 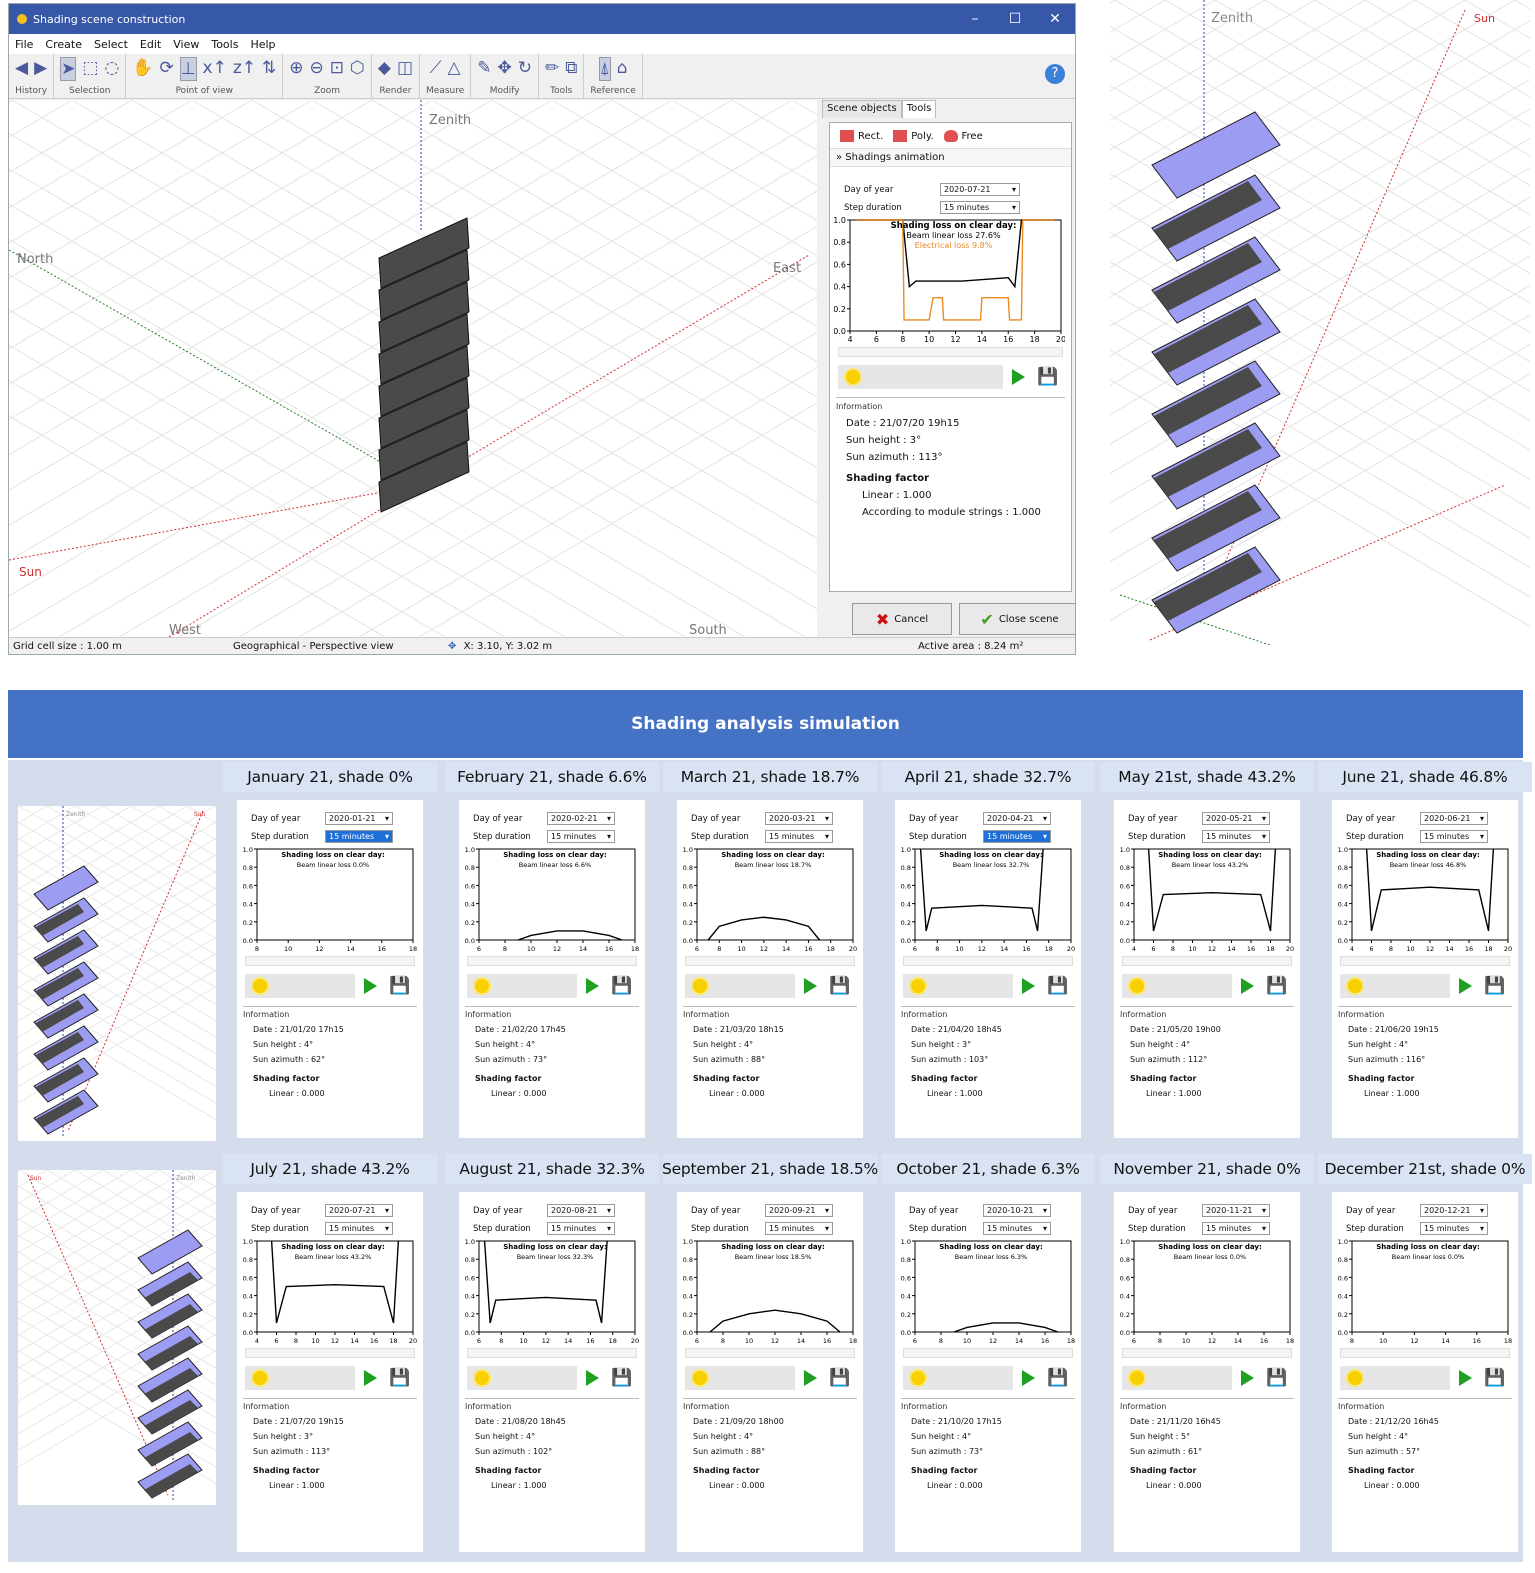 What do you see at coordinates (505, 68) in the screenshot?
I see `move-icon: ✥` at bounding box center [505, 68].